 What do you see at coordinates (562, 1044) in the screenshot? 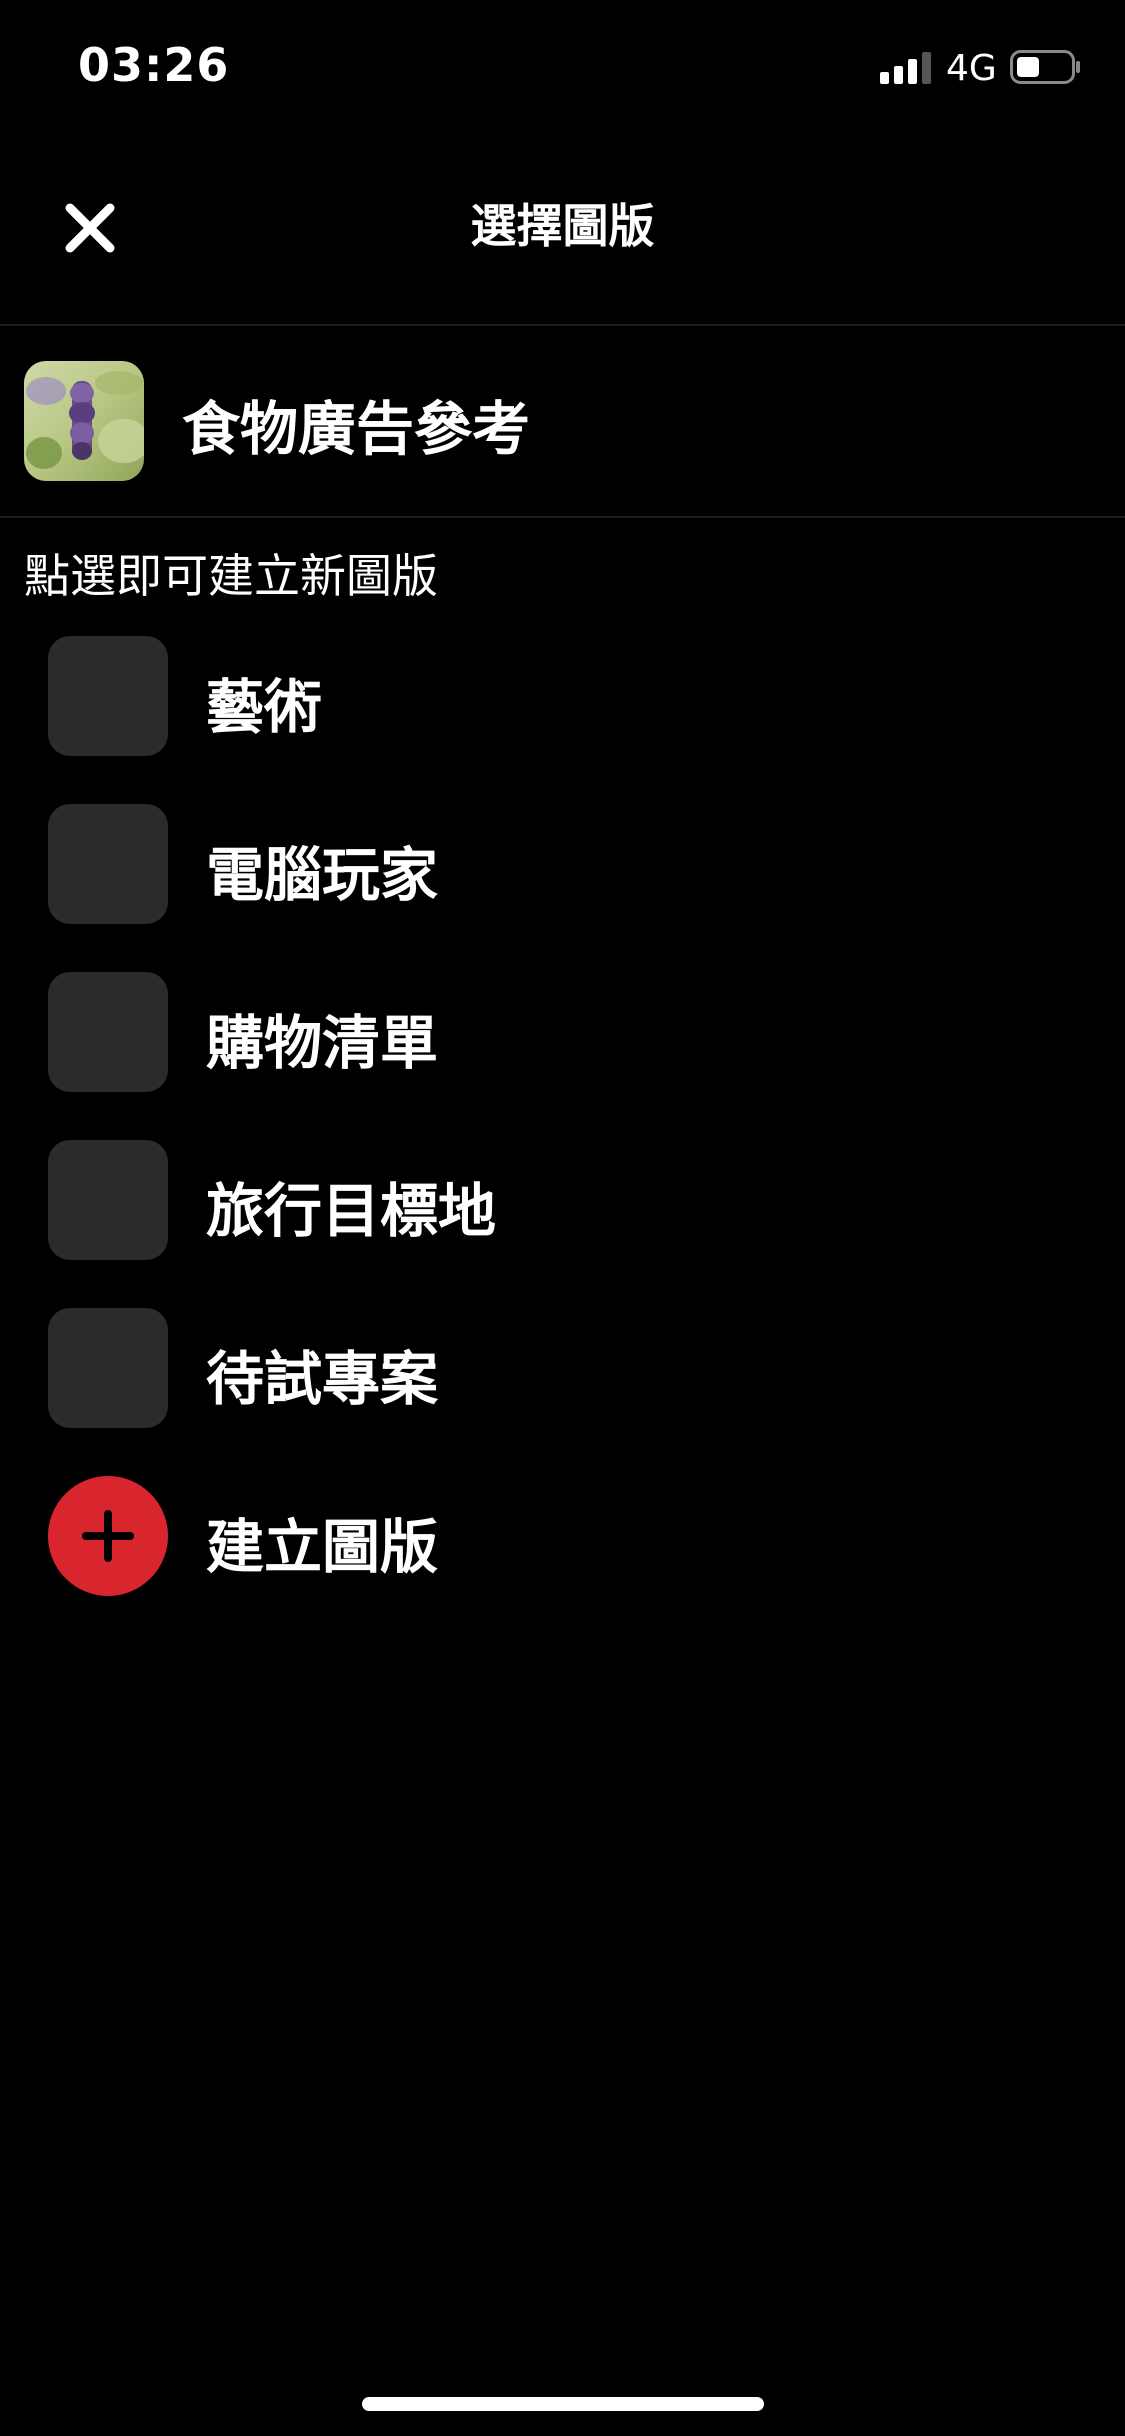
I see `board-item: 購物清單` at bounding box center [562, 1044].